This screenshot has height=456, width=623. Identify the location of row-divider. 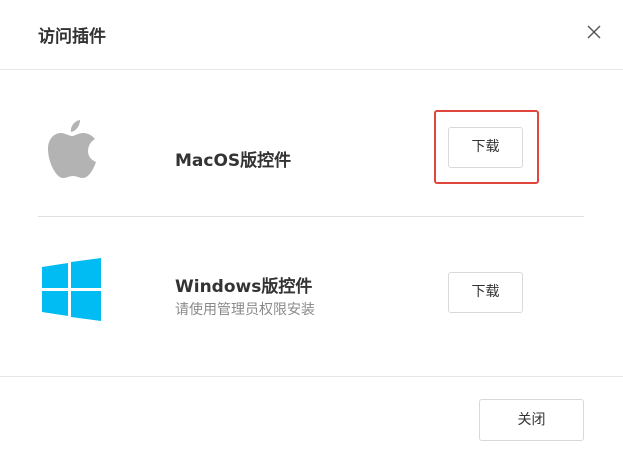
(311, 216).